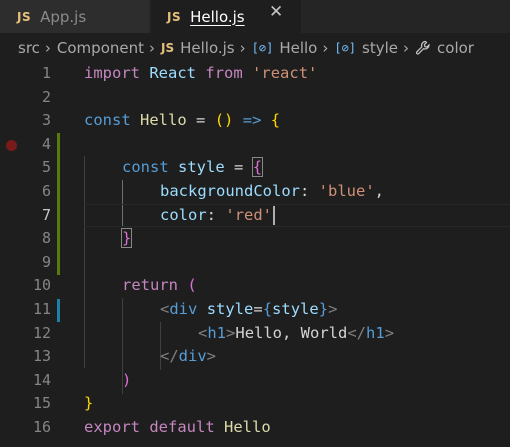 The width and height of the screenshot is (510, 447). Describe the element at coordinates (41, 356) in the screenshot. I see `line-number: 13` at that location.